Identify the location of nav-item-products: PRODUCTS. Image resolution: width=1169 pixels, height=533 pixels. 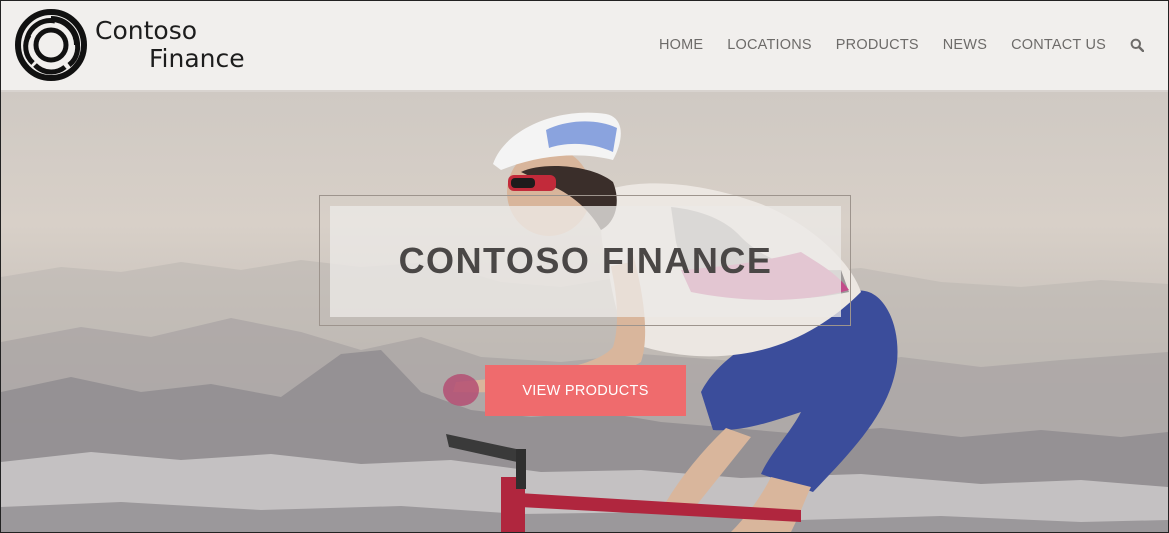
(877, 45).